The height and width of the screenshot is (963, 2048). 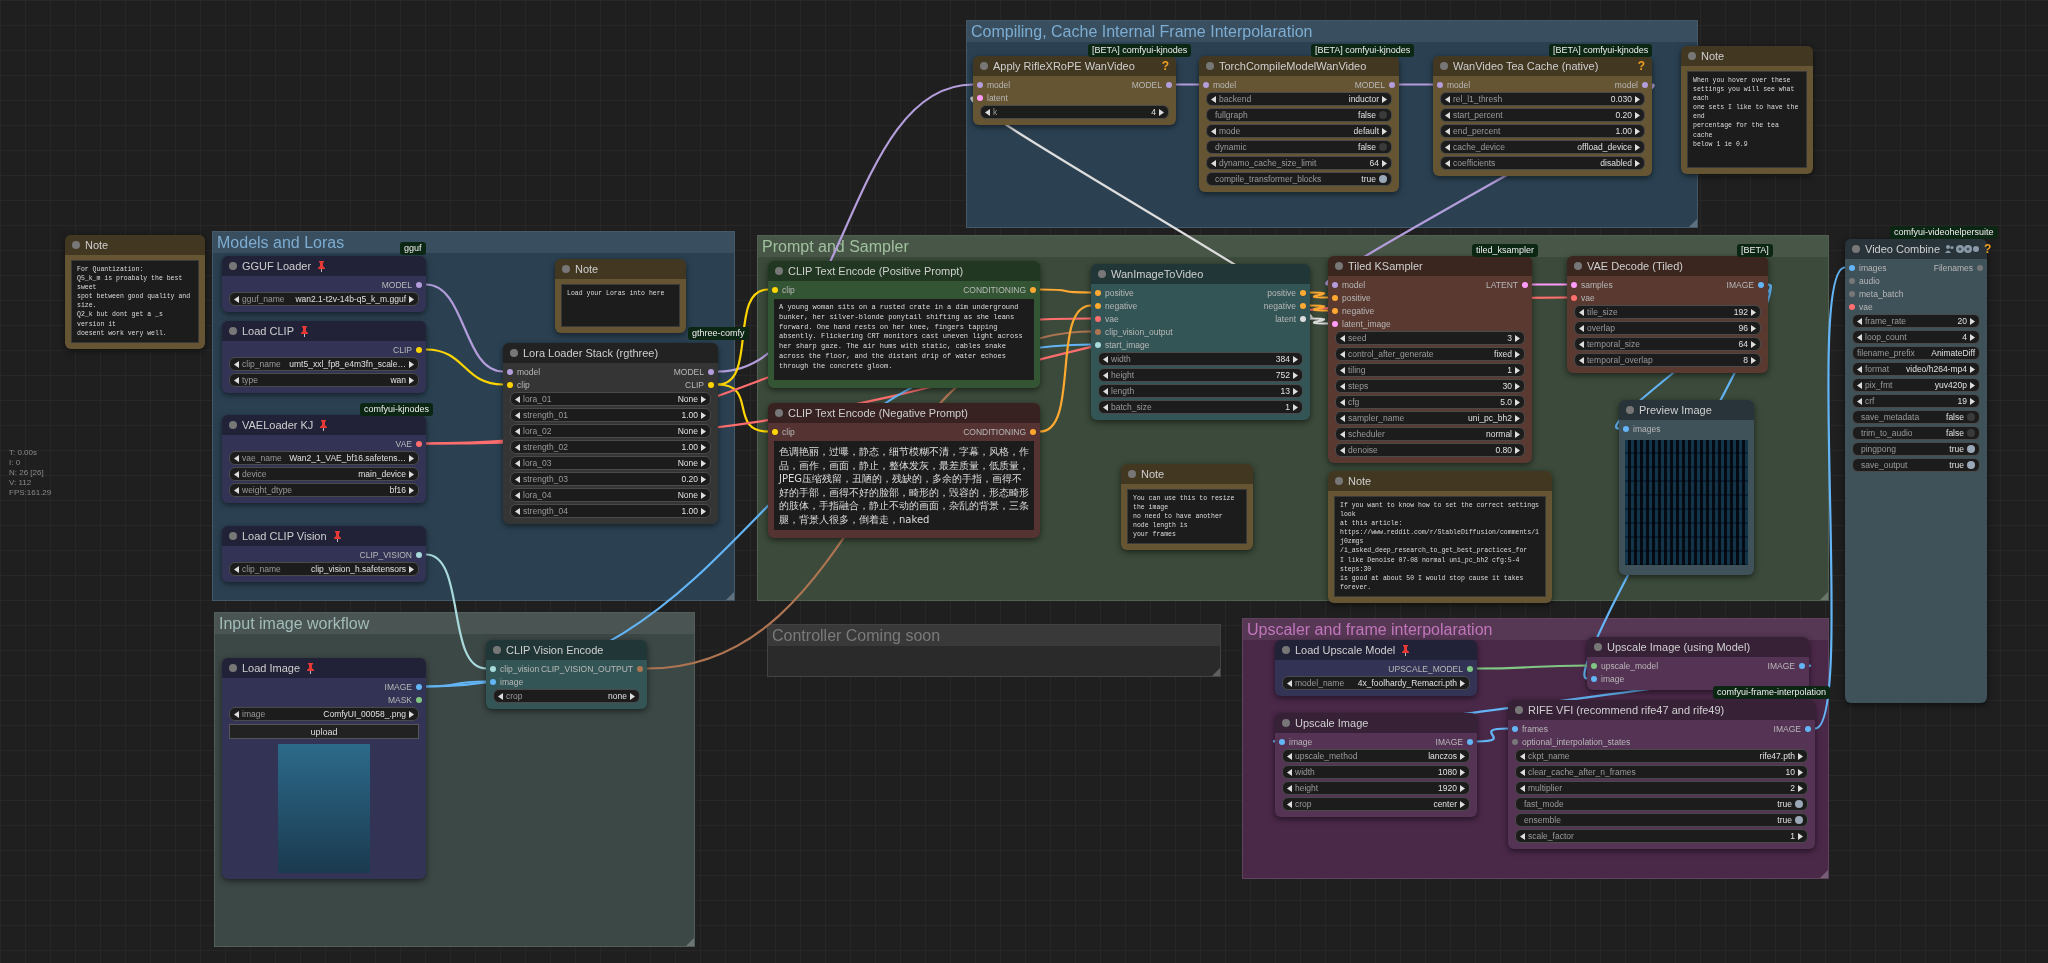 I want to click on combo-widget: height 1920, so click(x=1376, y=788).